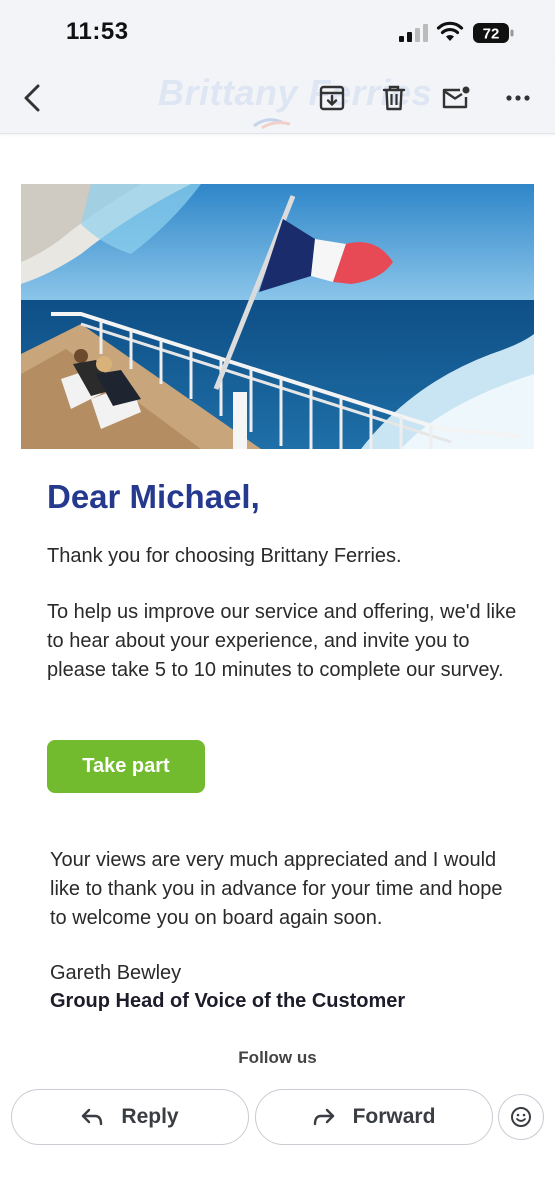 The height and width of the screenshot is (1200, 555). What do you see at coordinates (394, 1116) in the screenshot?
I see `forward-label: Forward` at bounding box center [394, 1116].